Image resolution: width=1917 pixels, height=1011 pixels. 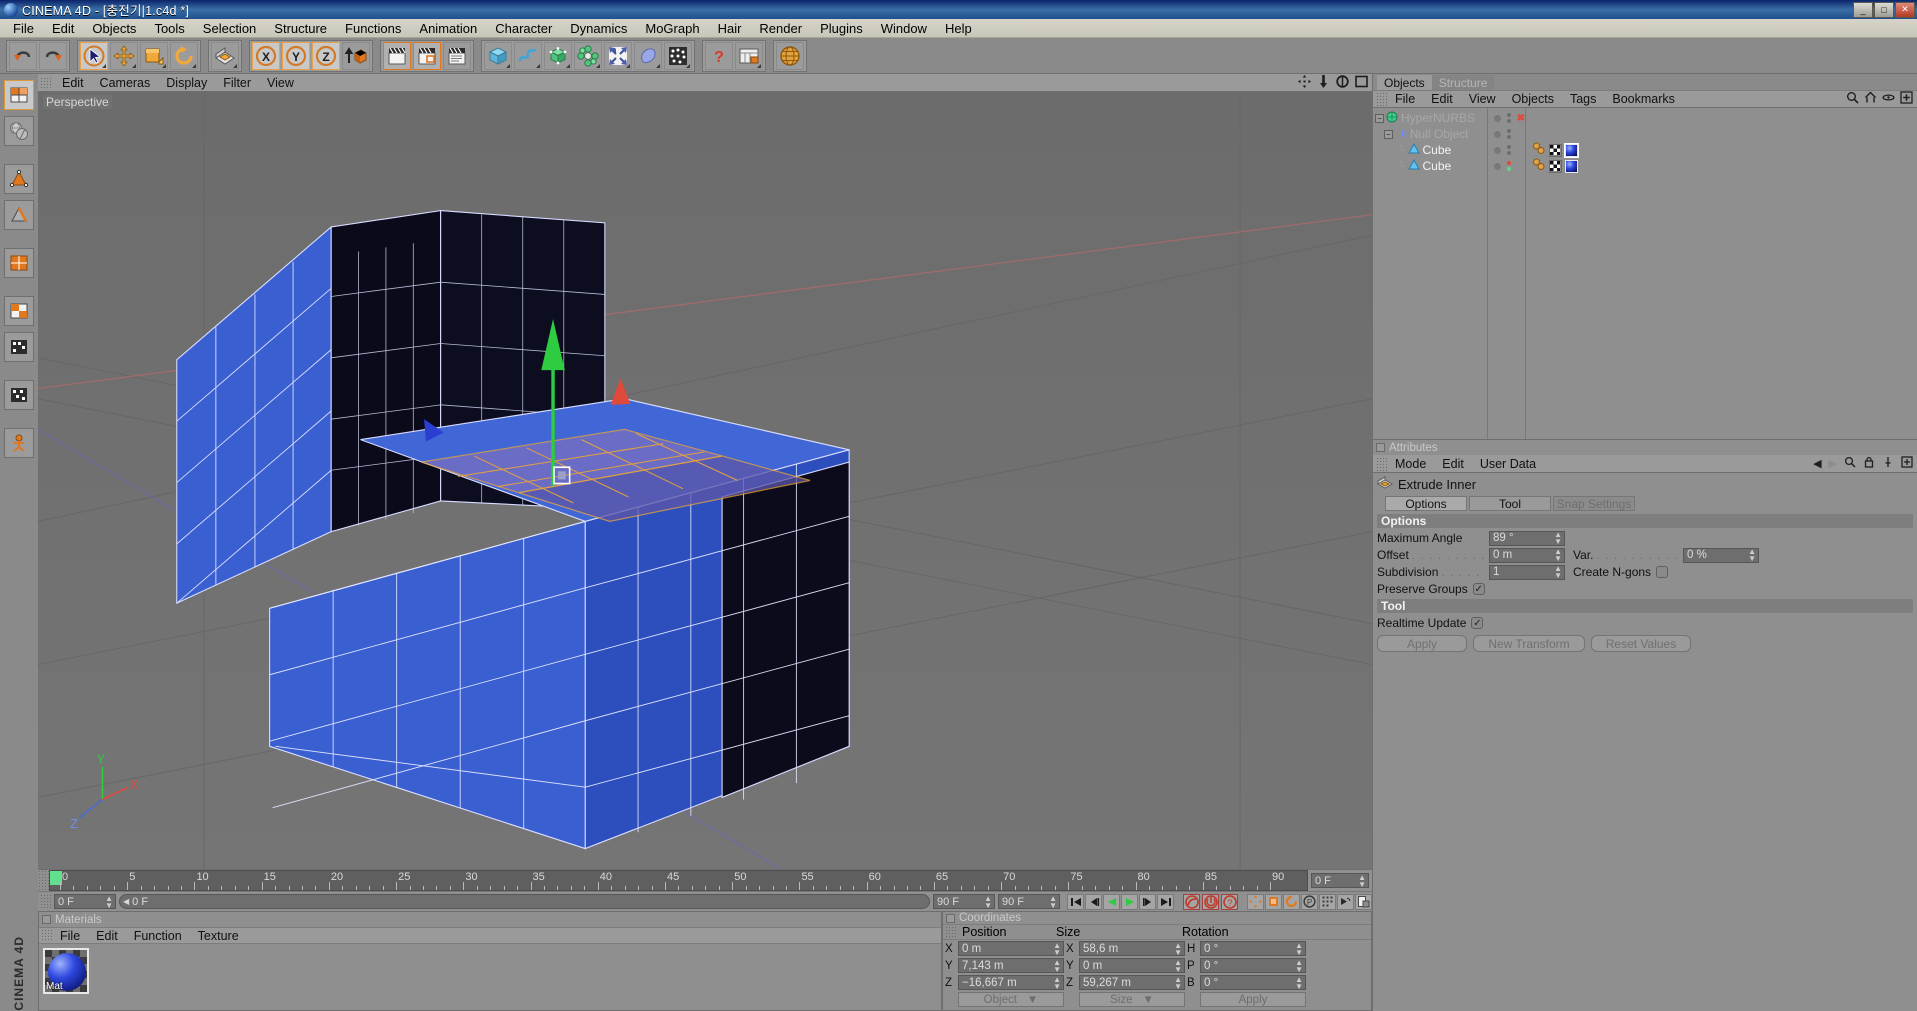 I want to click on menu-item-render: Render, so click(x=780, y=28).